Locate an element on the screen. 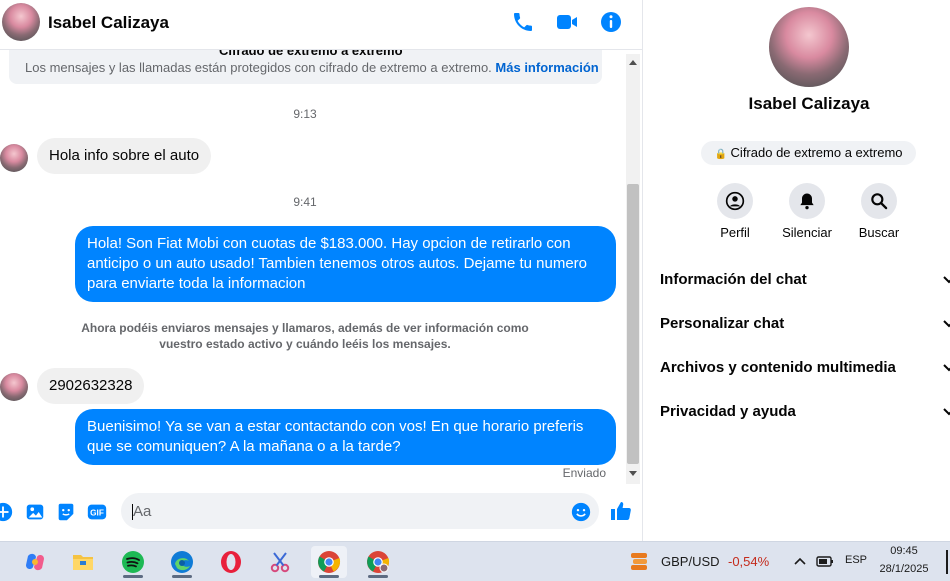  section-label: Información del chat is located at coordinates (733, 279).